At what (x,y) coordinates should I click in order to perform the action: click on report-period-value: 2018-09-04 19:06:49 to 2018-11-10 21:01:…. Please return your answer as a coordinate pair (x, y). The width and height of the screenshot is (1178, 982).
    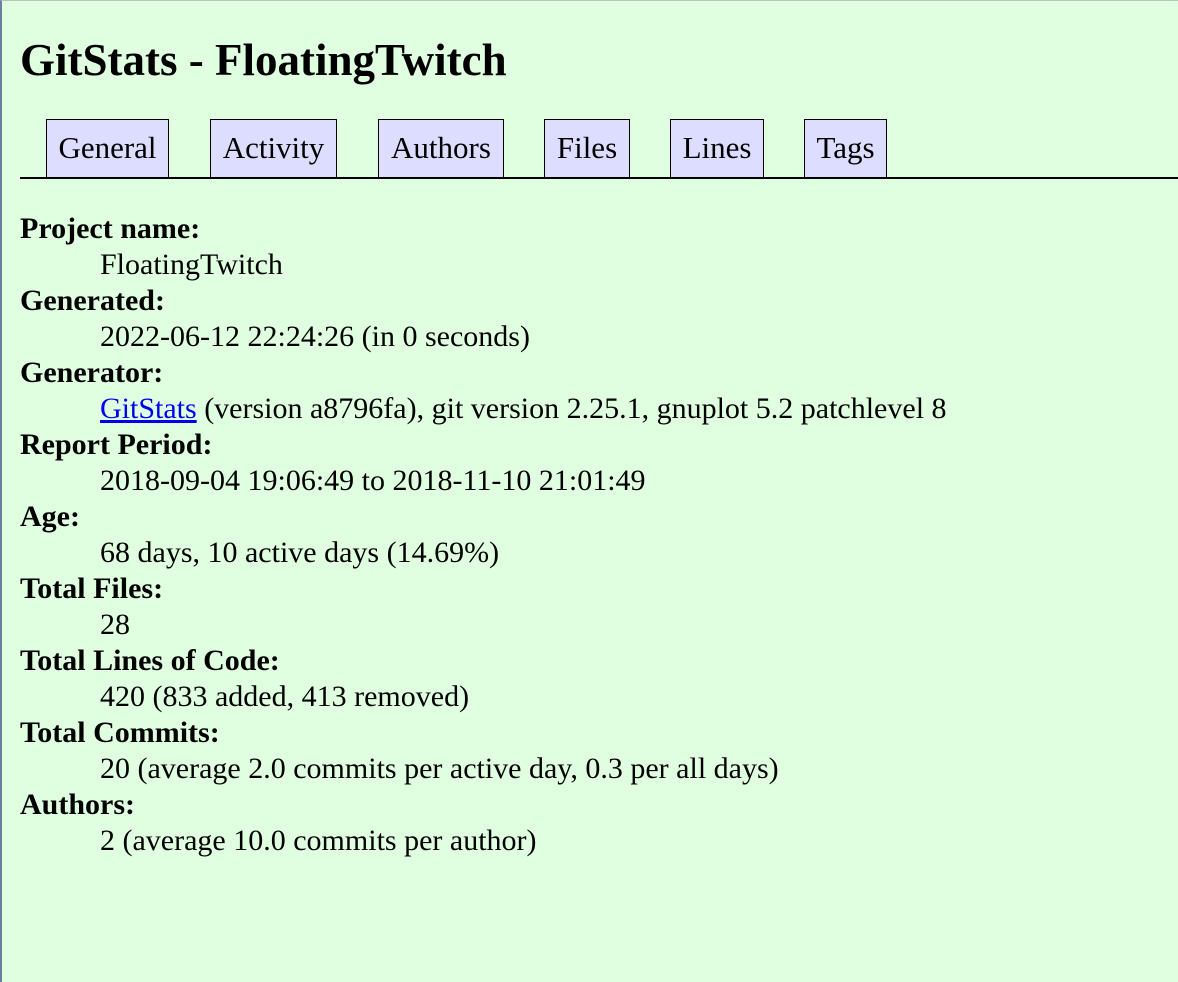
    Looking at the image, I should click on (373, 480).